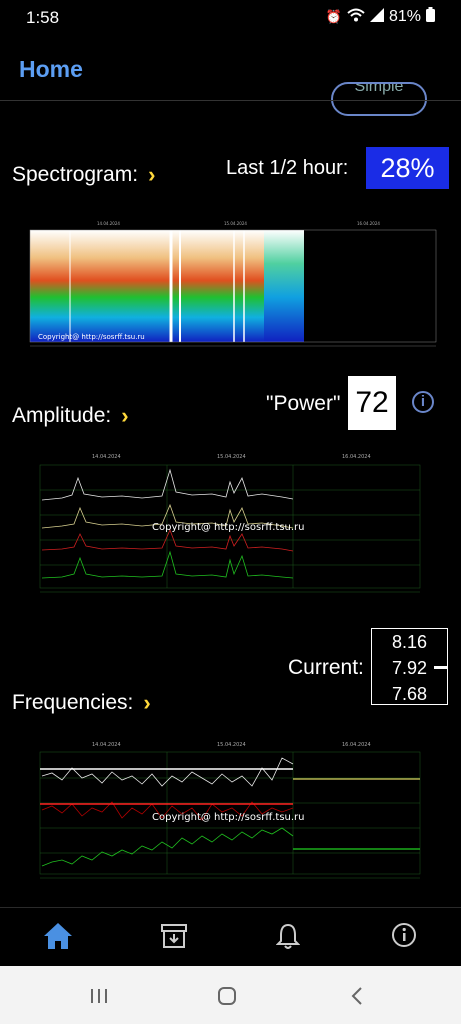 This screenshot has height=1024, width=461. I want to click on home-icon, so click(58, 938).